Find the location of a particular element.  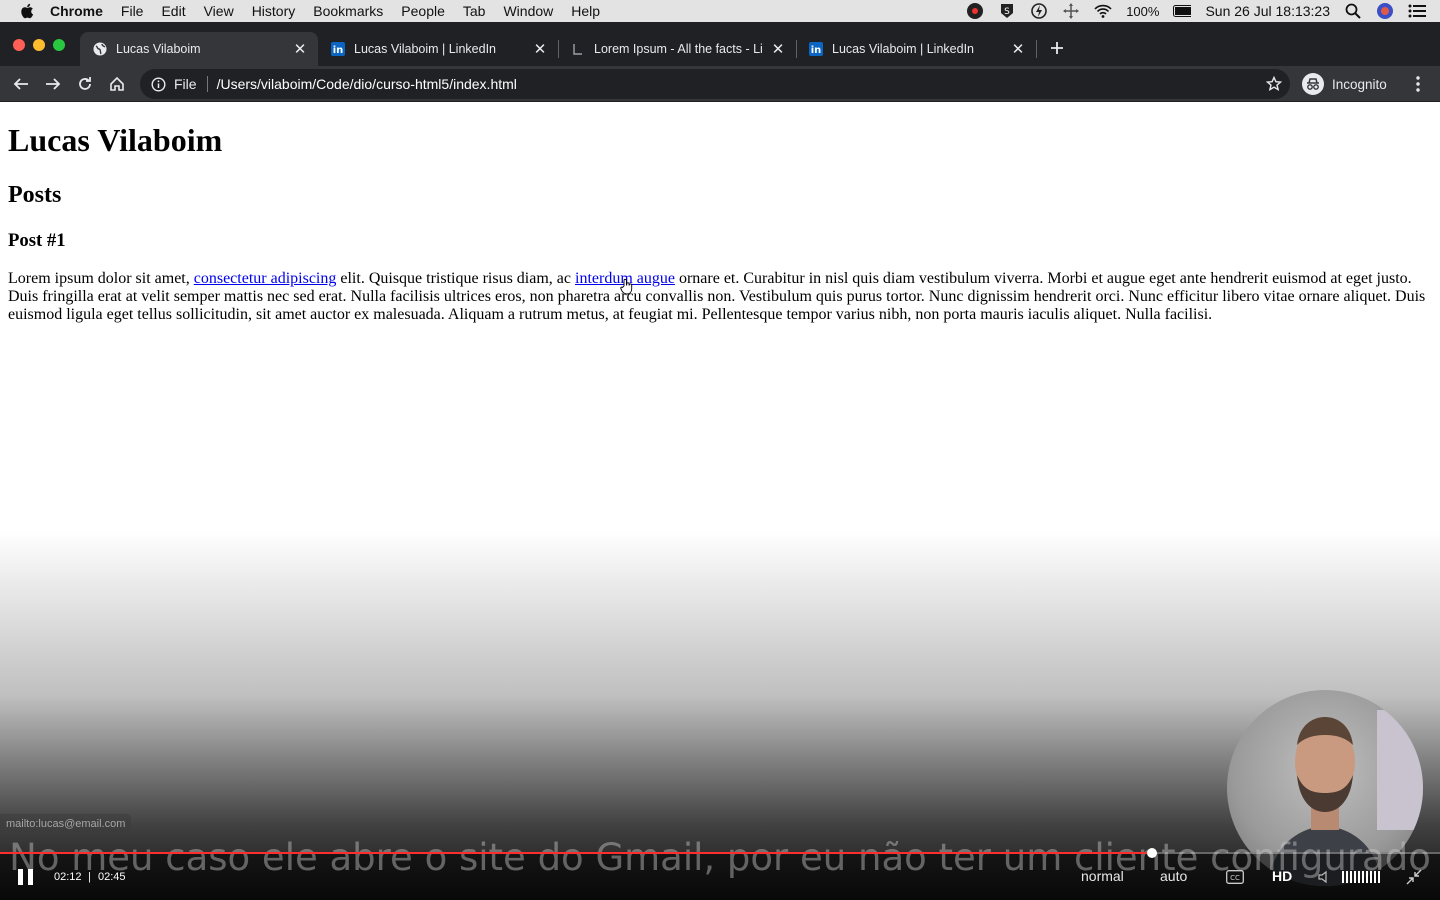

tab-lorem-ipsum: Lorem Ipsum - All the facts - Li ✕ is located at coordinates (677, 49).